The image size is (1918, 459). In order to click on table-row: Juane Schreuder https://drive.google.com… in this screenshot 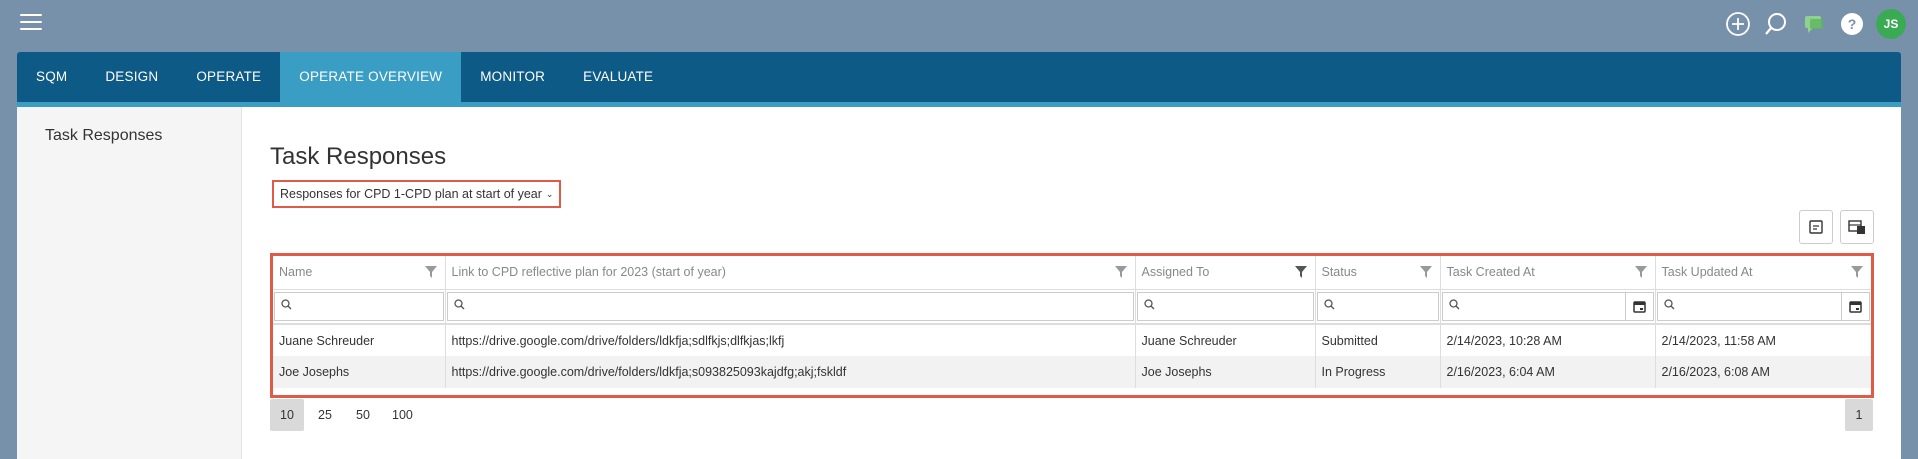, I will do `click(1072, 340)`.